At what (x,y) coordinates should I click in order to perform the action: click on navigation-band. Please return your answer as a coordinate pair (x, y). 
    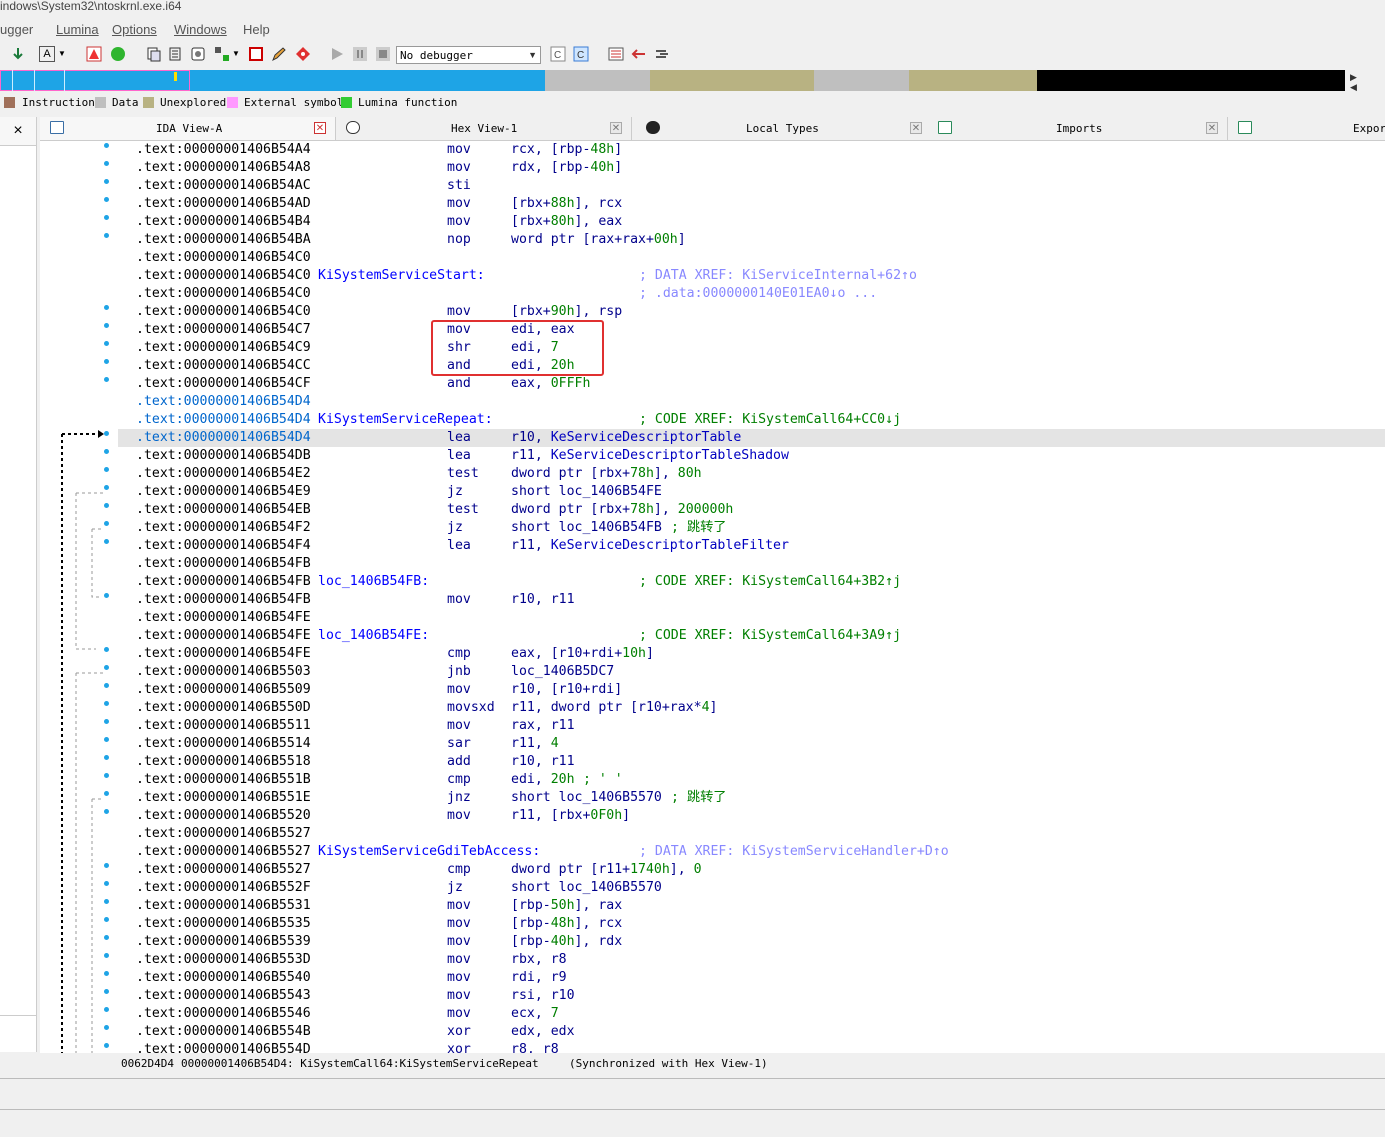
    Looking at the image, I should click on (672, 80).